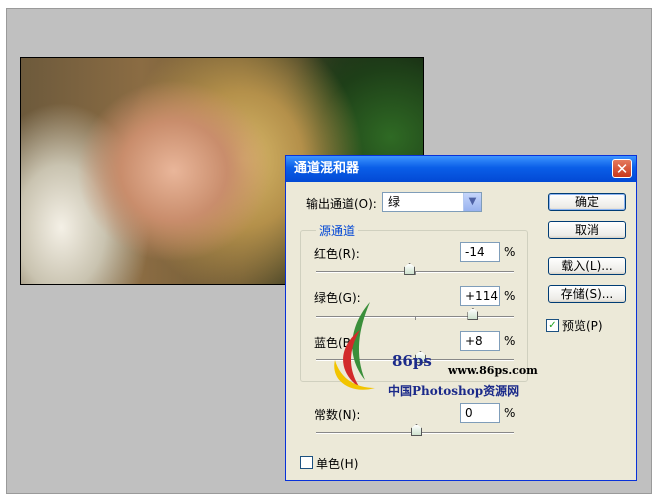  I want to click on site-watermark: 86ps www.86ps.com 中国Photoshop资源网, so click(434, 350).